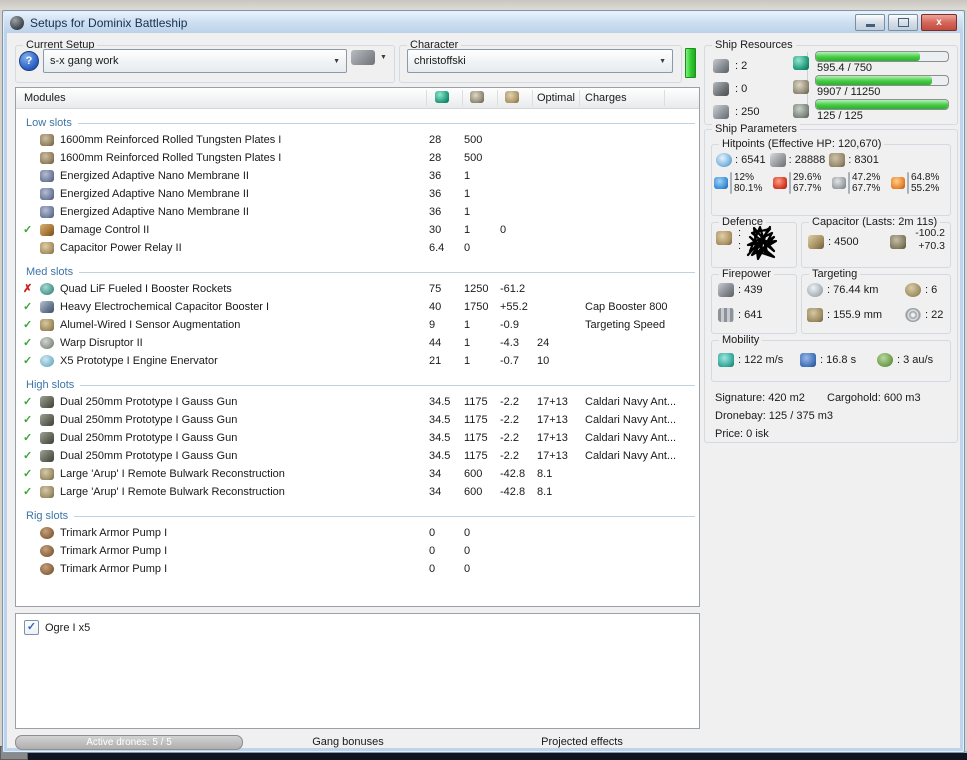  Describe the element at coordinates (435, 140) in the screenshot. I see `cpu-value: 28` at that location.